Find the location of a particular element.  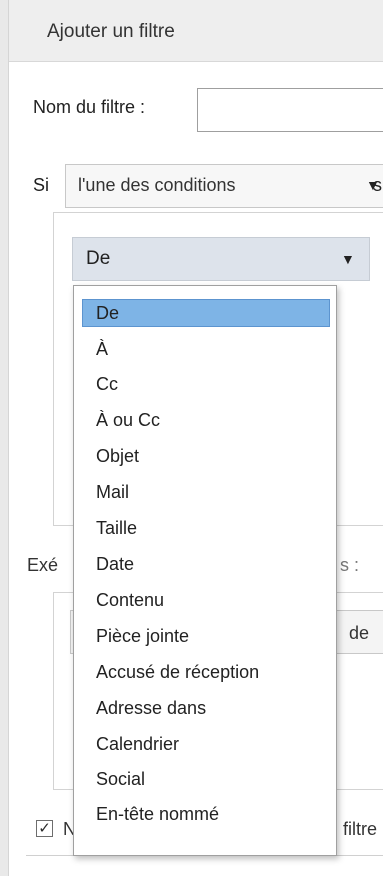

dropdown-option-accuse-reception: Accusé de réception is located at coordinates (206, 672).